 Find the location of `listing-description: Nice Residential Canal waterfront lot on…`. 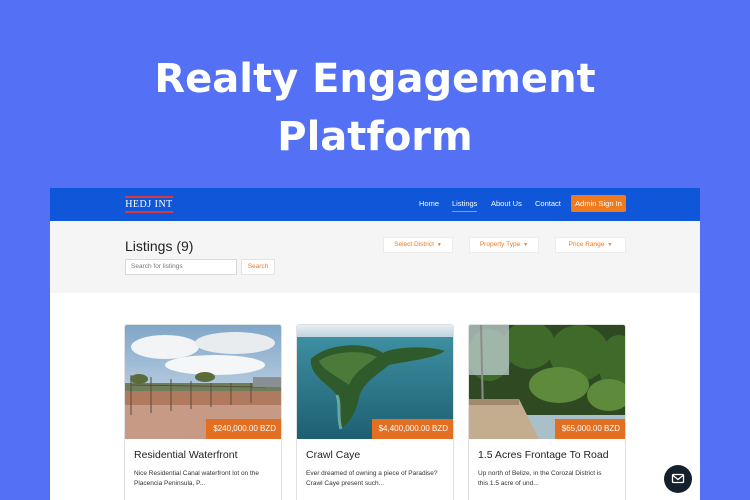

listing-description: Nice Residential Canal waterfront lot on… is located at coordinates (205, 479).